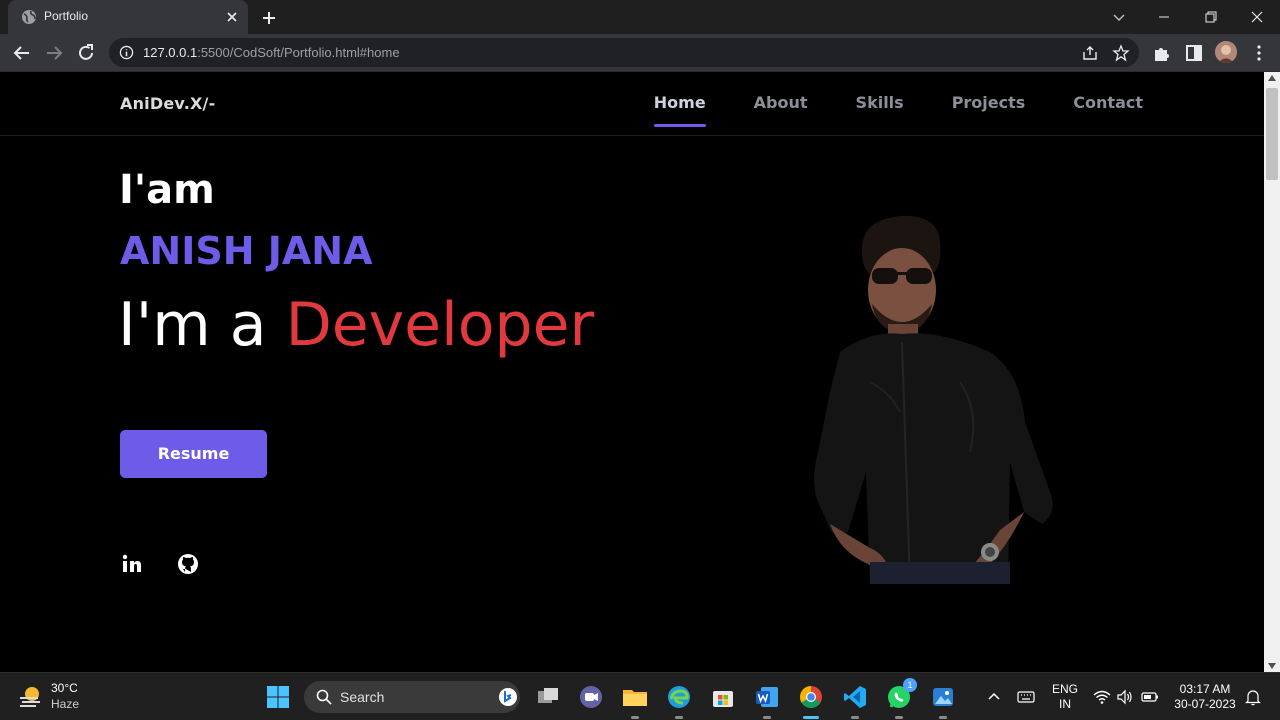 The height and width of the screenshot is (720, 1280). What do you see at coordinates (66, 16) in the screenshot?
I see `tab-title: Portfolio` at bounding box center [66, 16].